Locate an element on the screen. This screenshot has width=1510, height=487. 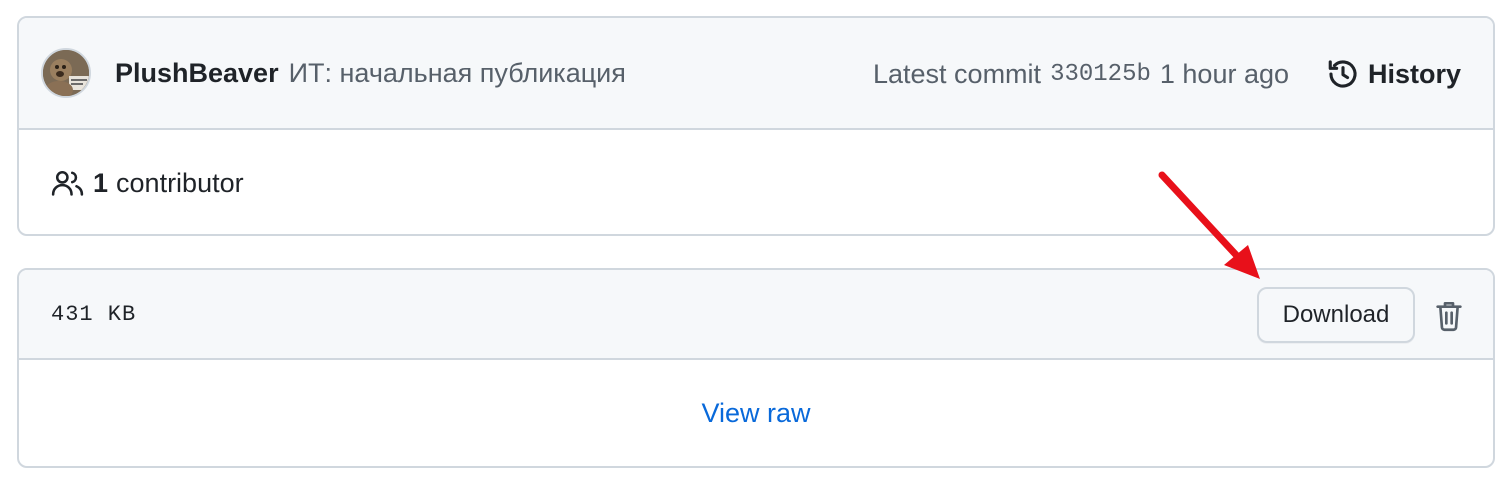
avatar is located at coordinates (66, 73).